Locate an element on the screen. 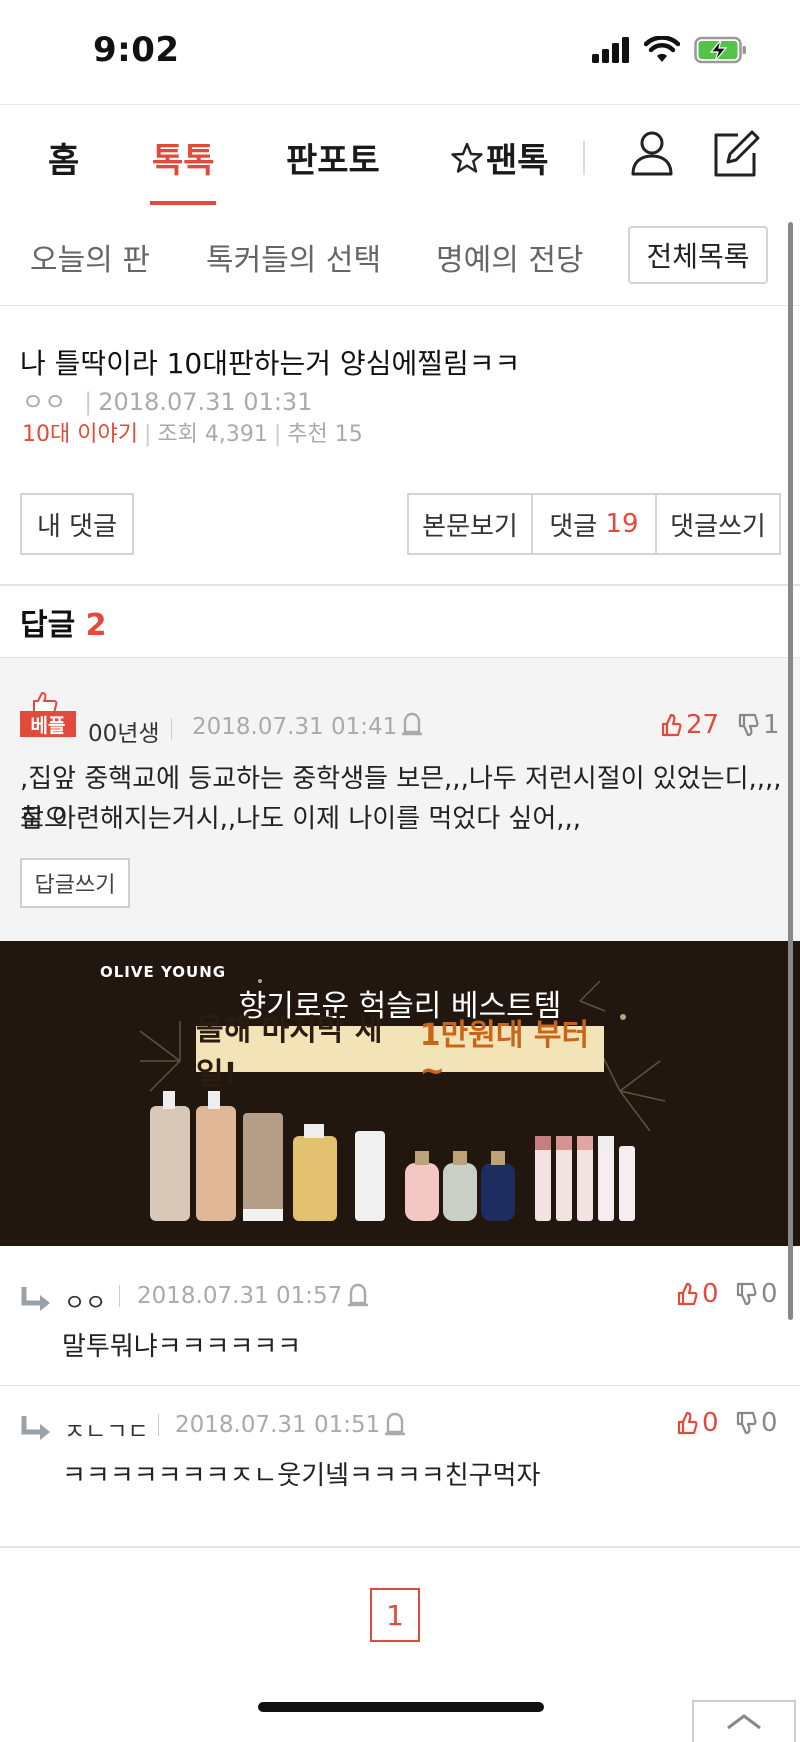 This screenshot has height=1742, width=800. star-icon is located at coordinates (467, 157).